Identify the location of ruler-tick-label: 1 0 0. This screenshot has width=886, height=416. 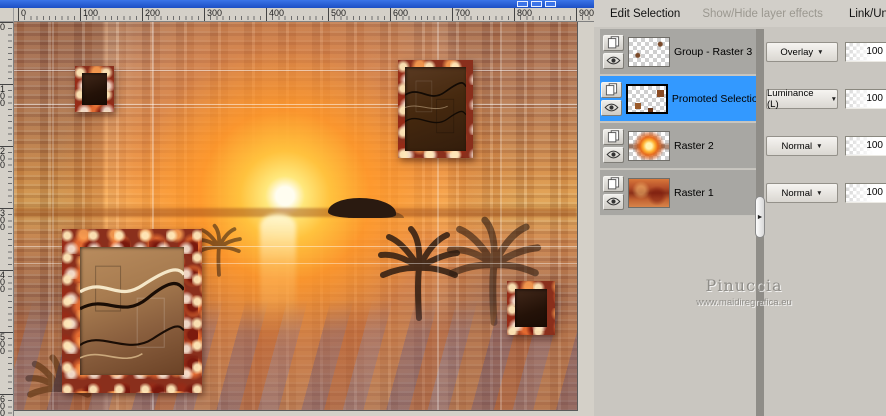
(6, 96).